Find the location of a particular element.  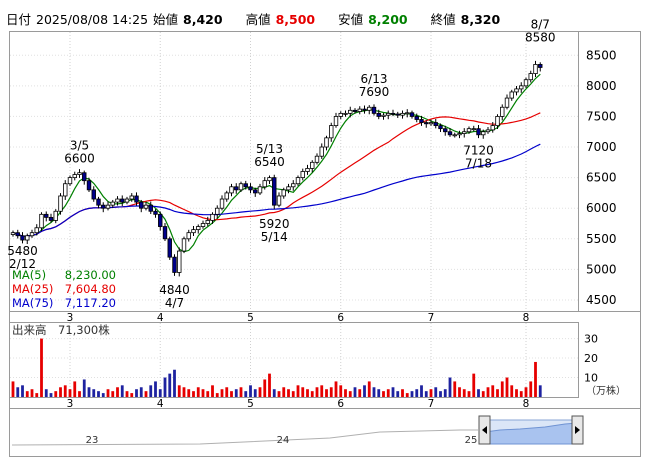

month-tick-label-lower: 8 is located at coordinates (526, 404).